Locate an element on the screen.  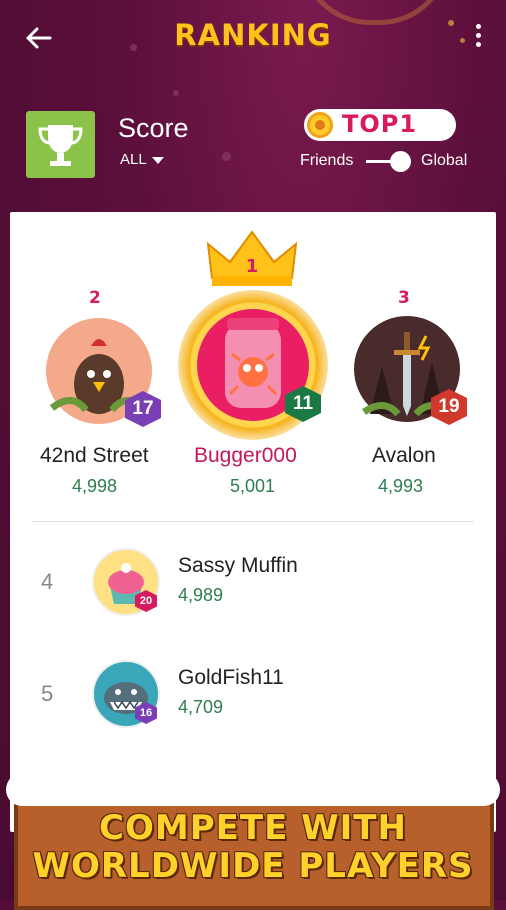
podium-score-1: 5,001 is located at coordinates (253, 486).